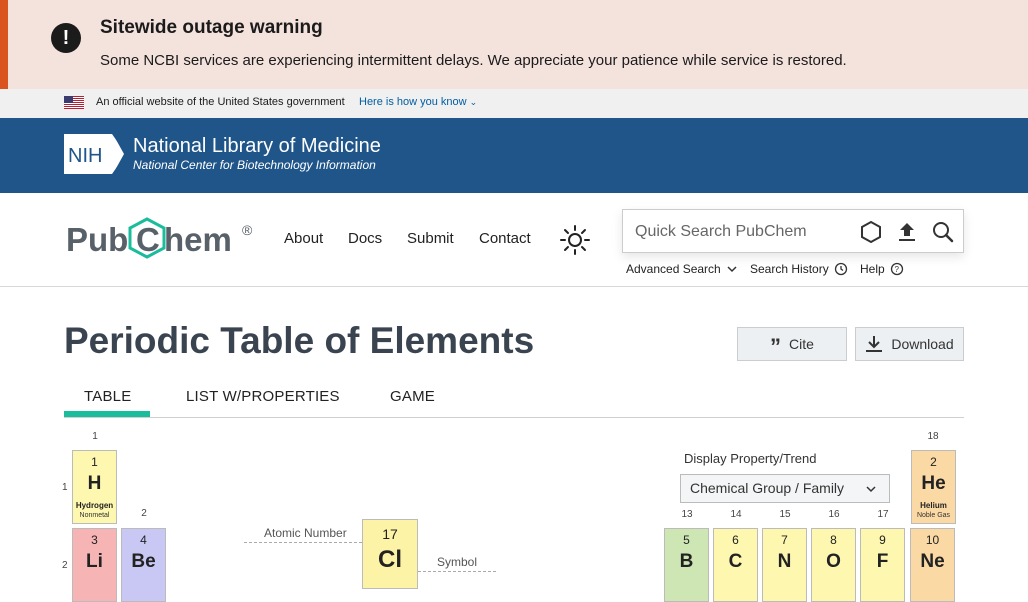 The image size is (1028, 602). I want to click on group-label: 17, so click(883, 514).